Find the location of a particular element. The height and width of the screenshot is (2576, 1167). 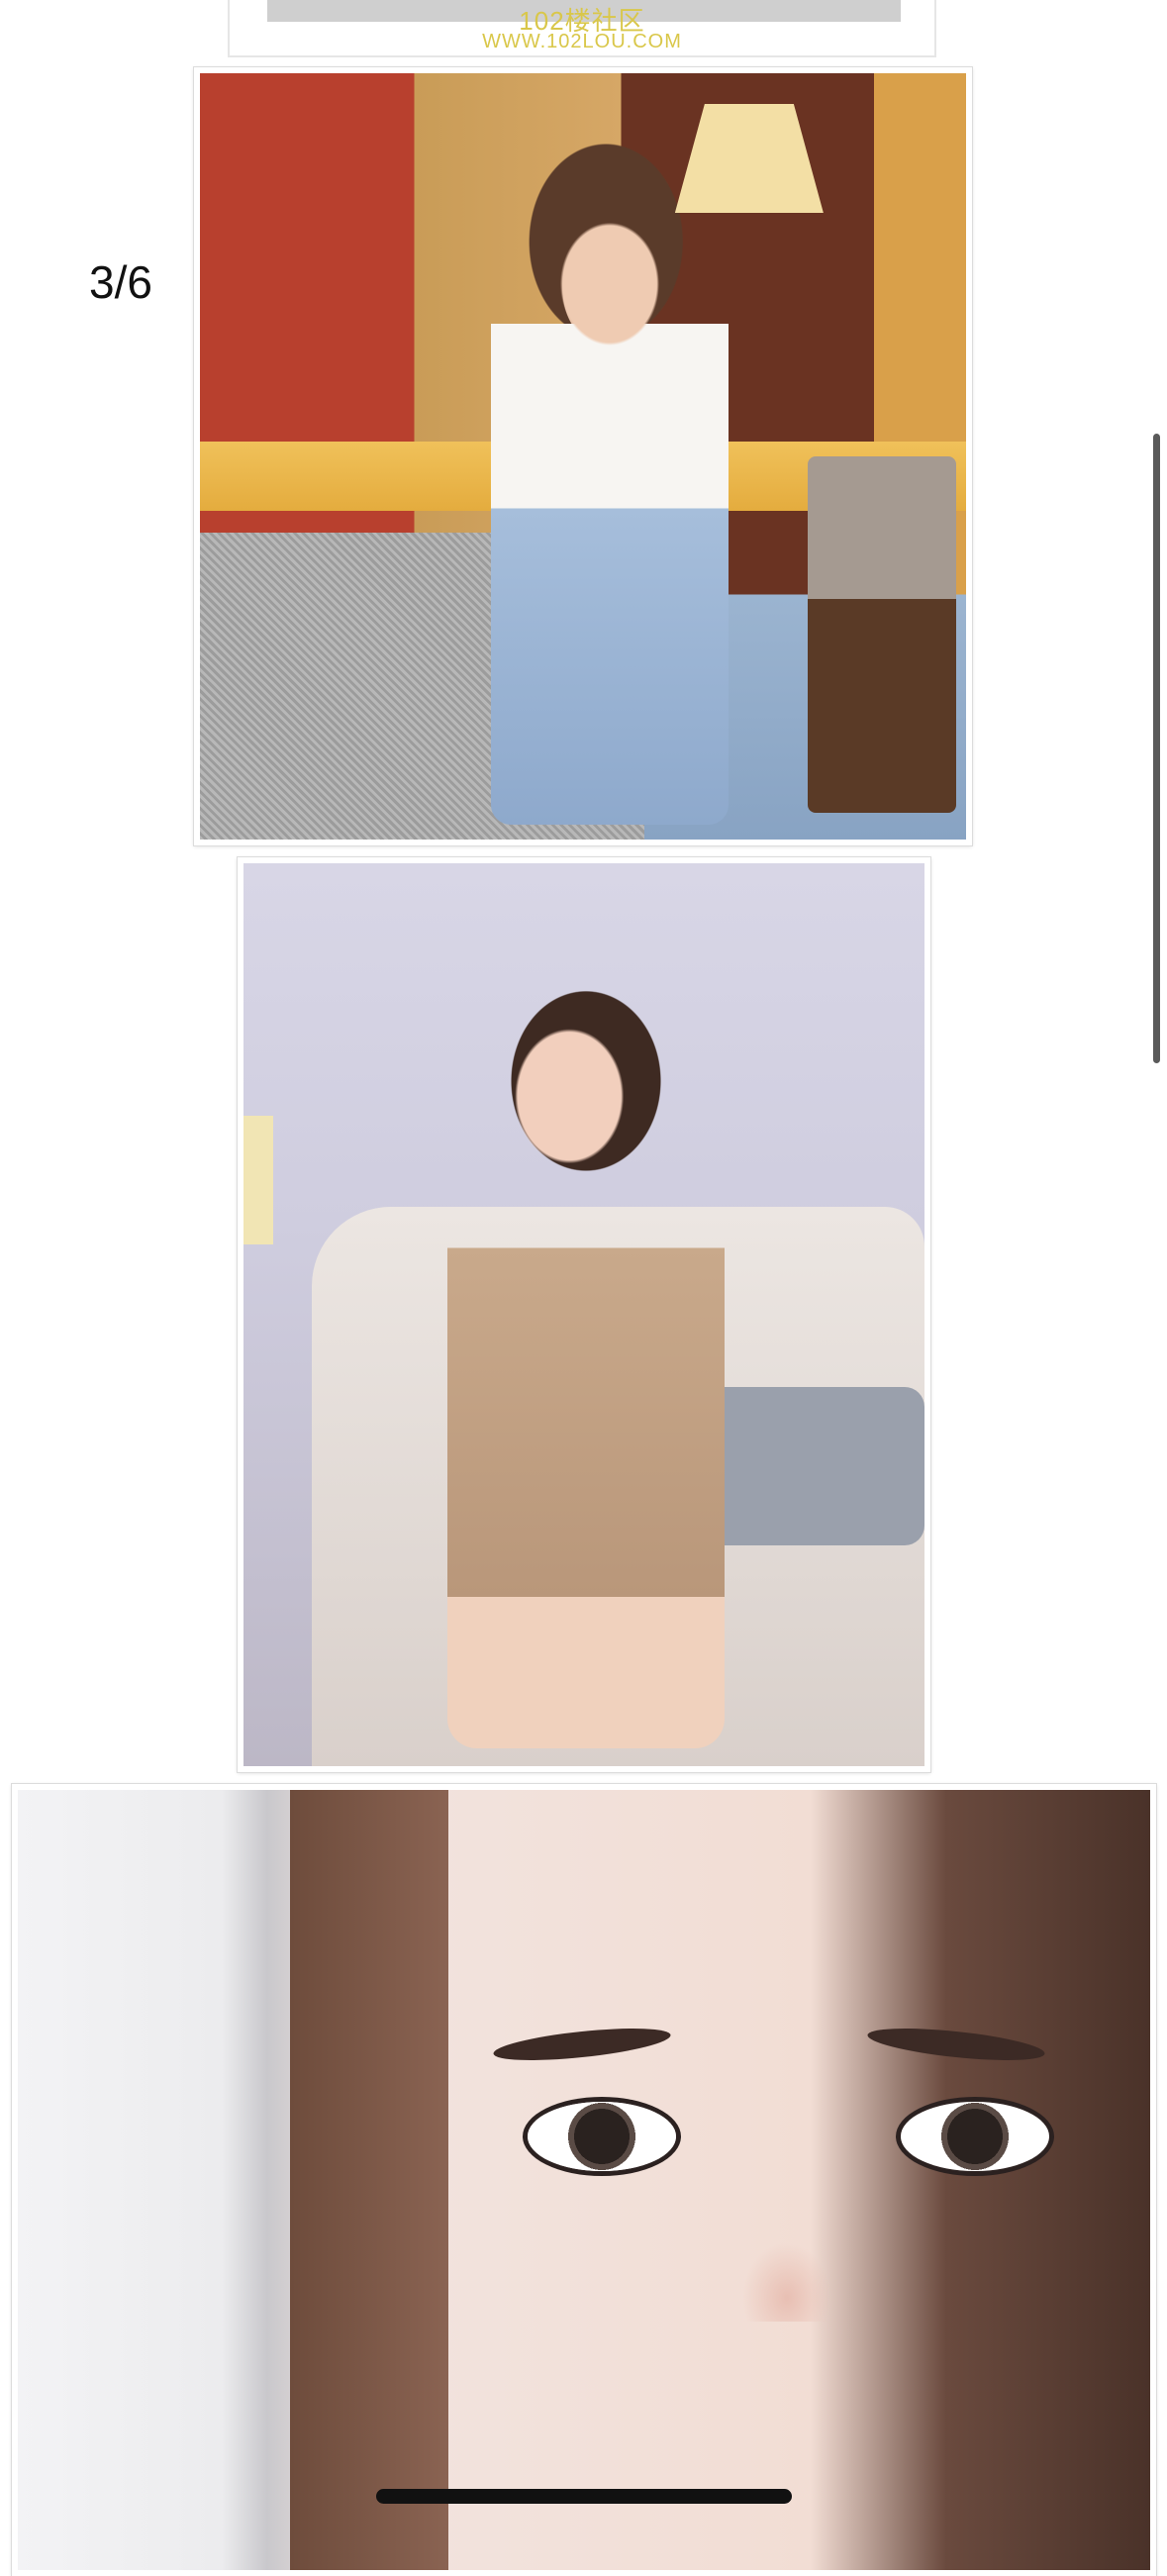

eyebrow-left is located at coordinates (583, 2045).